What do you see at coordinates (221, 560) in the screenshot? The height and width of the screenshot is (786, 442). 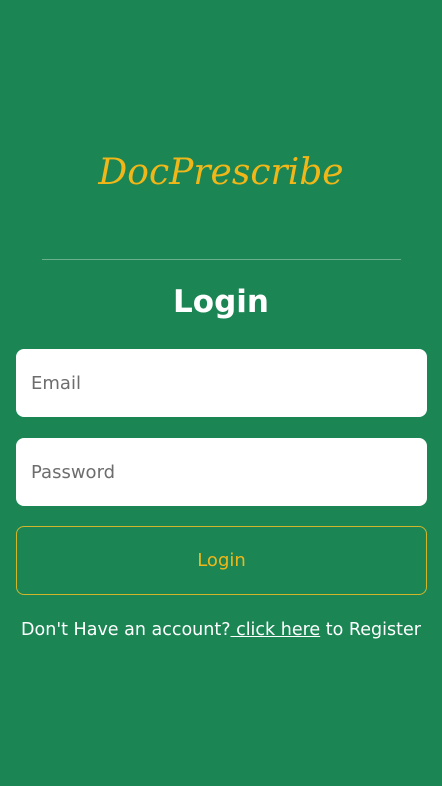 I see `login-button: Login` at bounding box center [221, 560].